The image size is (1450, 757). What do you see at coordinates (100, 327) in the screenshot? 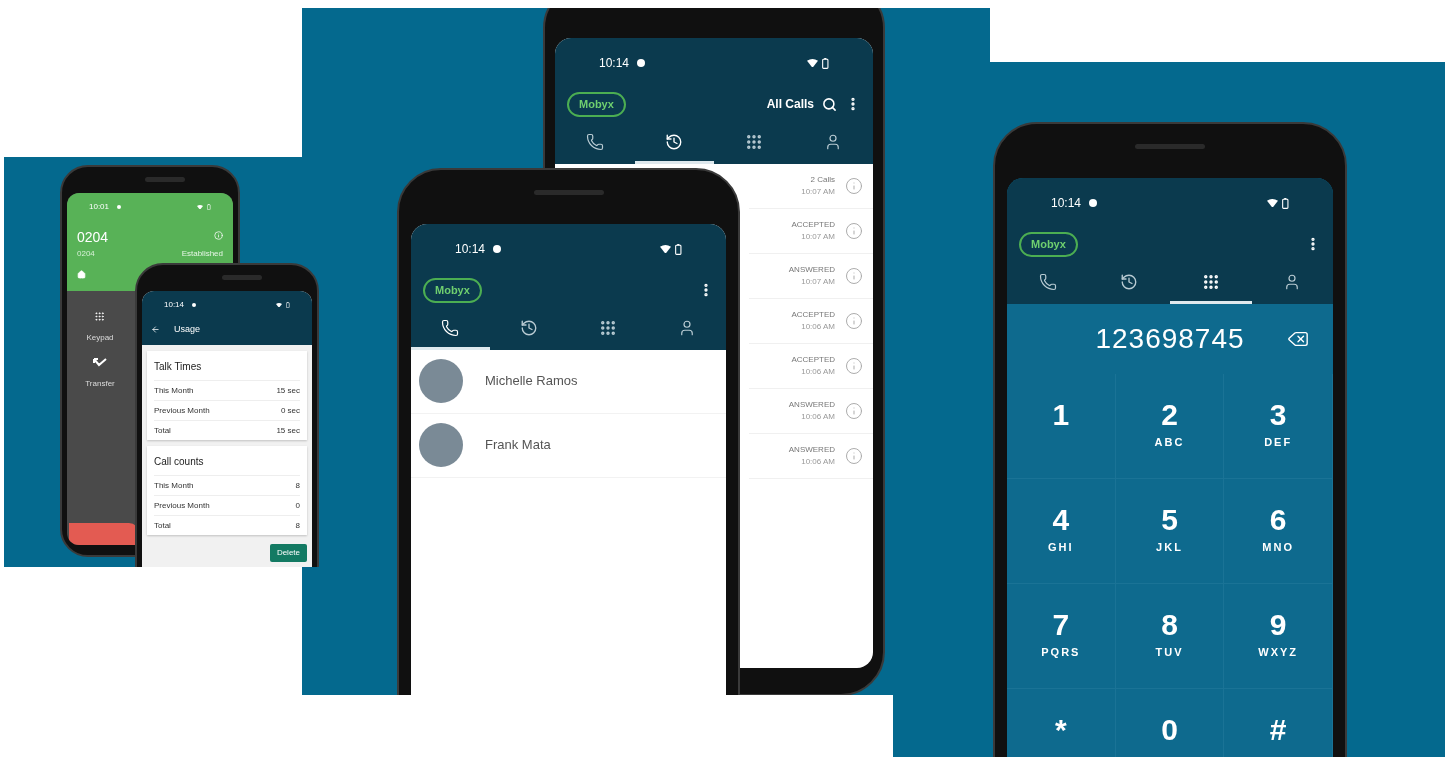
I see `call-action-button: Keypad` at bounding box center [100, 327].